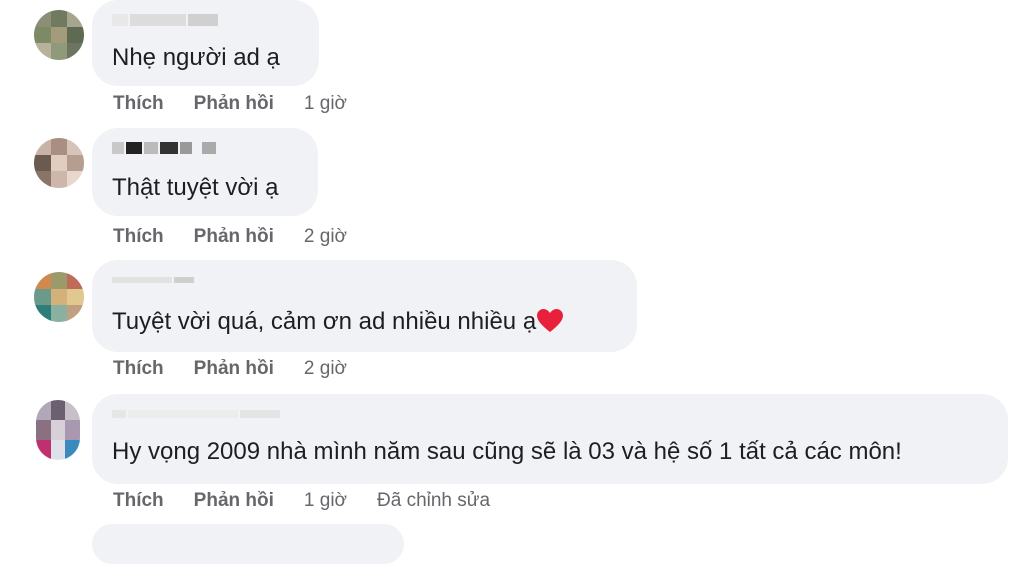 The width and height of the screenshot is (1020, 564). Describe the element at coordinates (248, 544) in the screenshot. I see `next-comment-bubble-partial` at that location.